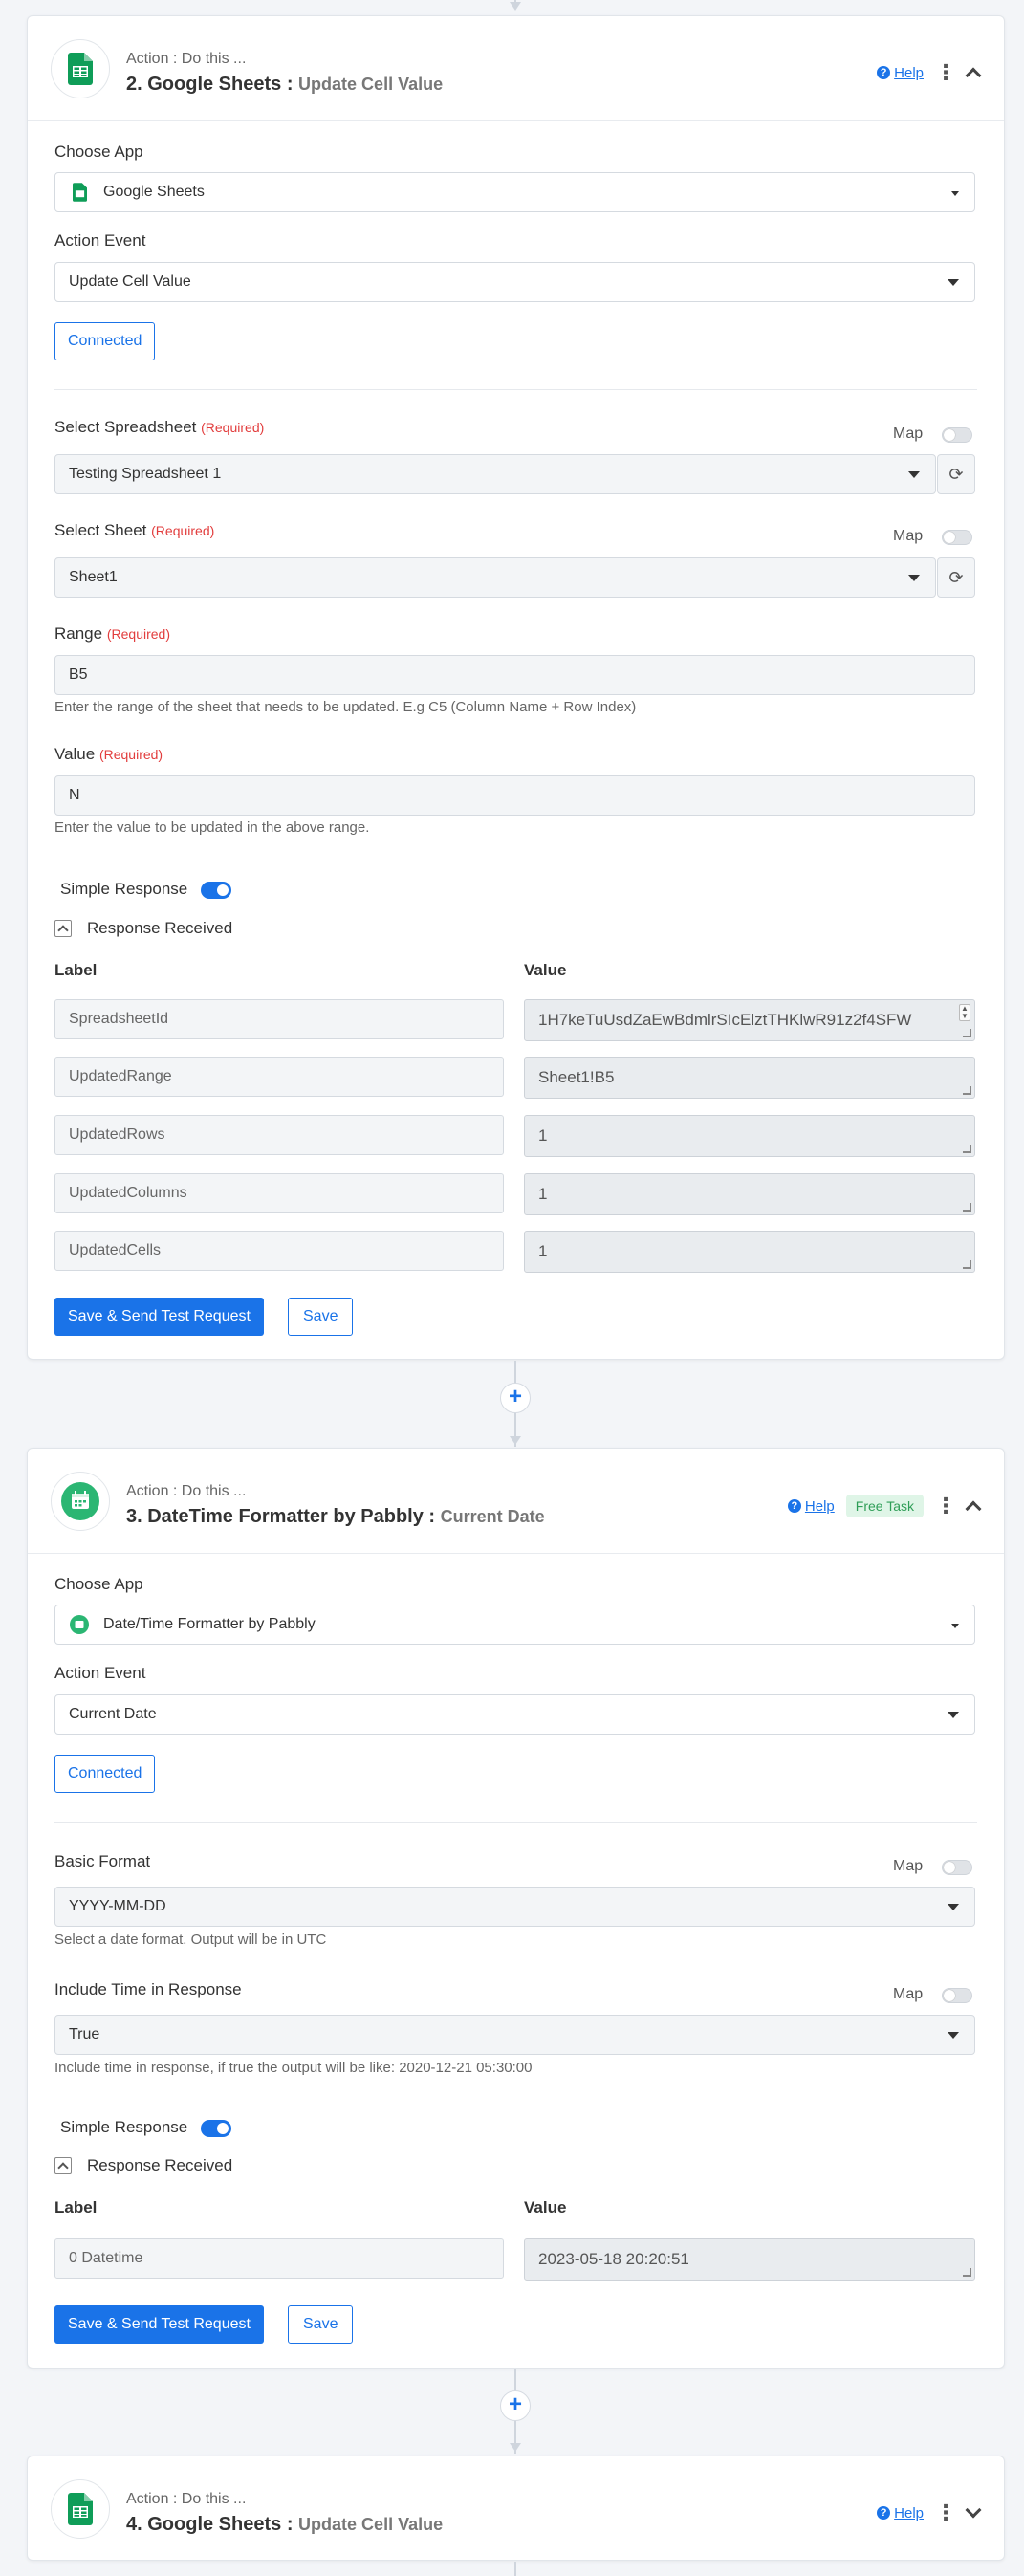 This screenshot has height=2576, width=1024. Describe the element at coordinates (514, 1714) in the screenshot. I see `action-event-select: Current Date` at that location.